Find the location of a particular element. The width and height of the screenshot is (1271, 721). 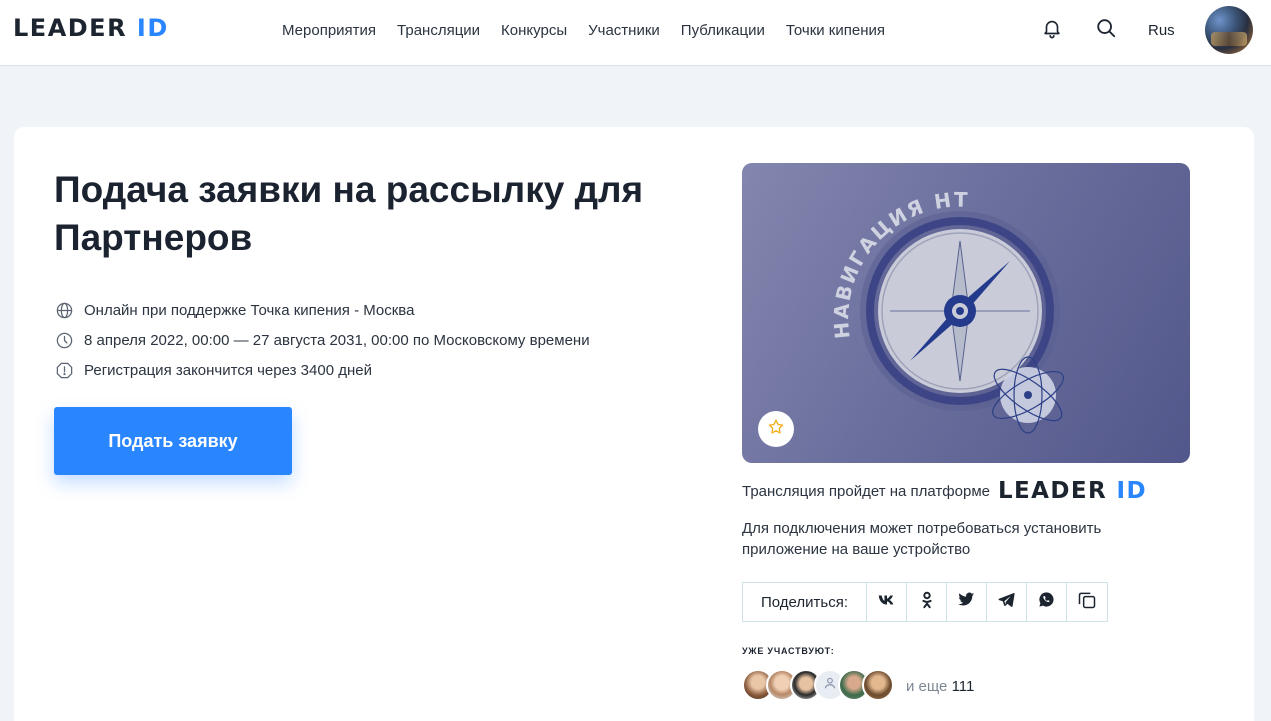

star-icon is located at coordinates (776, 429).